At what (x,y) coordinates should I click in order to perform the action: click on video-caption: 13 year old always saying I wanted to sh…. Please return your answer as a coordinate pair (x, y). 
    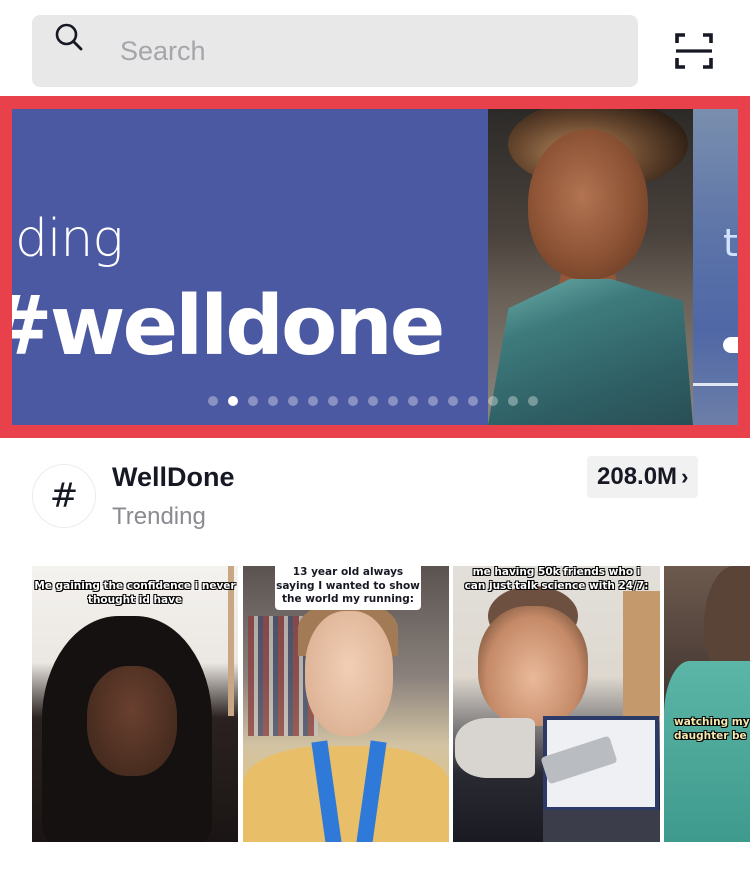
    Looking at the image, I should click on (348, 586).